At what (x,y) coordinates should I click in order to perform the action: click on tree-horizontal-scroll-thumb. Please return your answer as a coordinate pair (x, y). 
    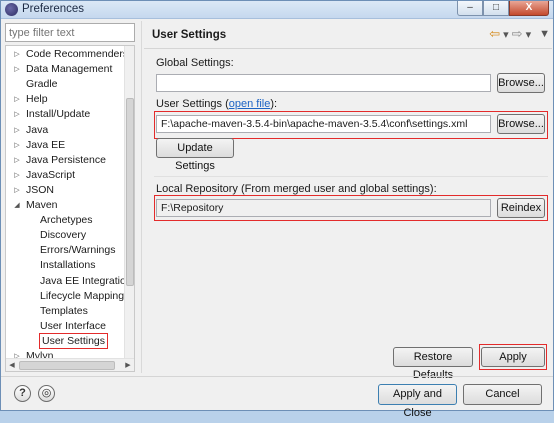
    Looking at the image, I should click on (67, 365).